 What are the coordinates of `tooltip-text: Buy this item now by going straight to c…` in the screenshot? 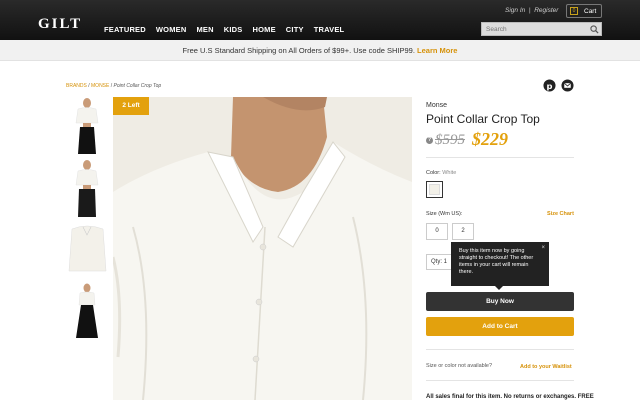 It's located at (496, 261).